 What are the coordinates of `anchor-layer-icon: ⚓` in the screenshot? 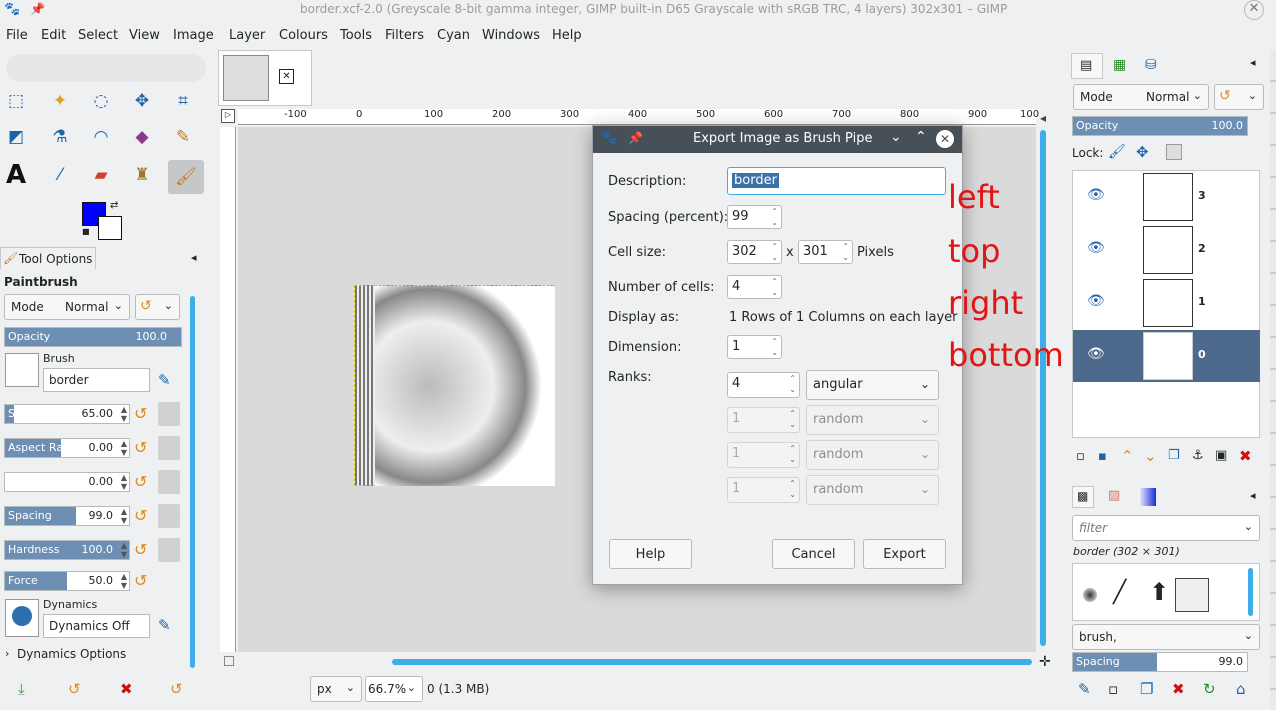 It's located at (1198, 455).